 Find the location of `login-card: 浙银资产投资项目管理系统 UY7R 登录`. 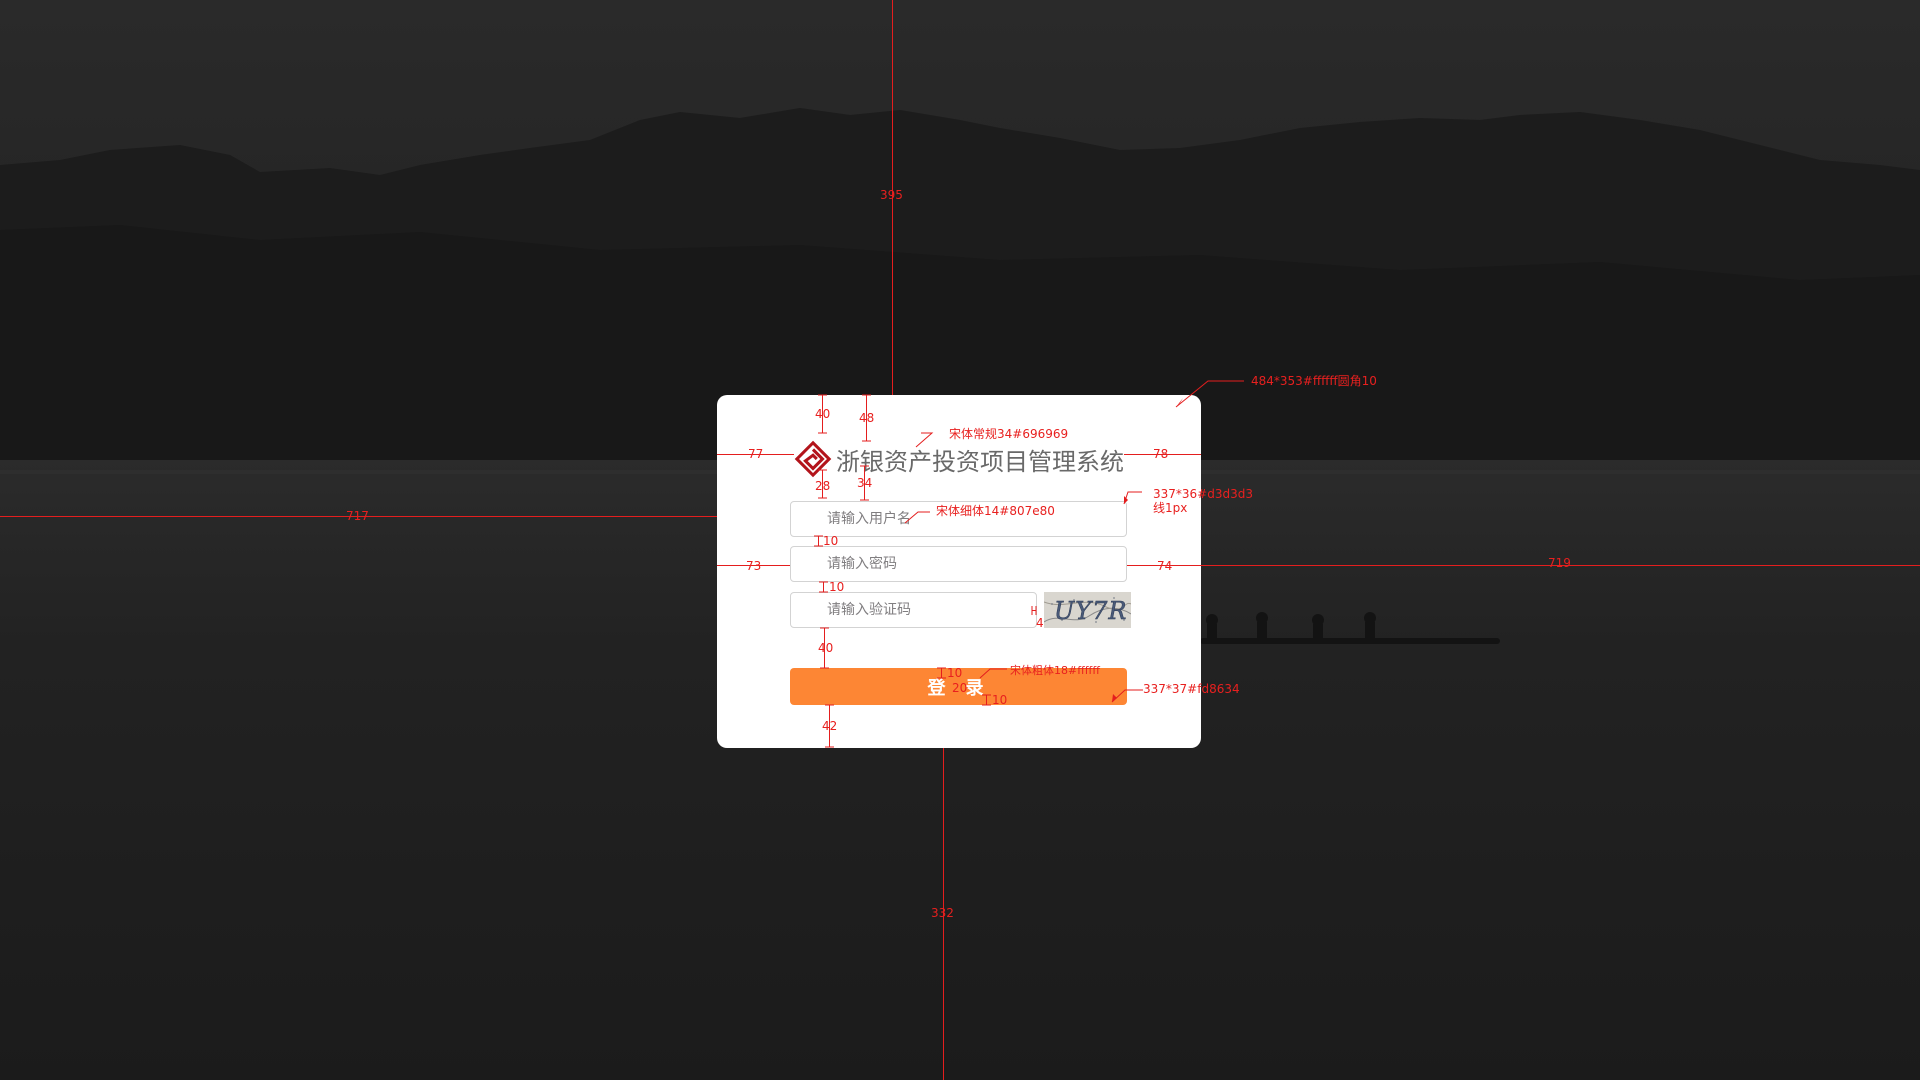

login-card: 浙银资产投资项目管理系统 UY7R 登录 is located at coordinates (959, 571).